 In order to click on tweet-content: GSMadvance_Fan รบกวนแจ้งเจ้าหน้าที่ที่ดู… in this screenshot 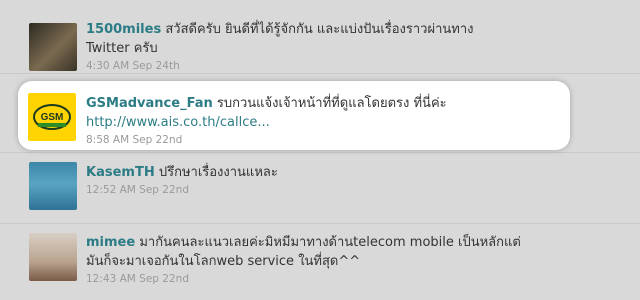, I will do `click(321, 121)`.